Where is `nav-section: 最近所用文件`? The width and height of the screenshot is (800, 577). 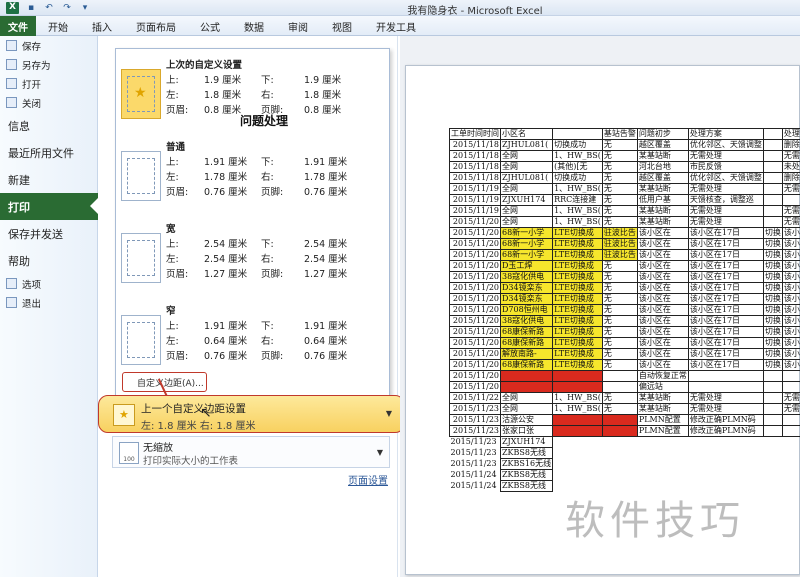 nav-section: 最近所用文件 is located at coordinates (48, 152).